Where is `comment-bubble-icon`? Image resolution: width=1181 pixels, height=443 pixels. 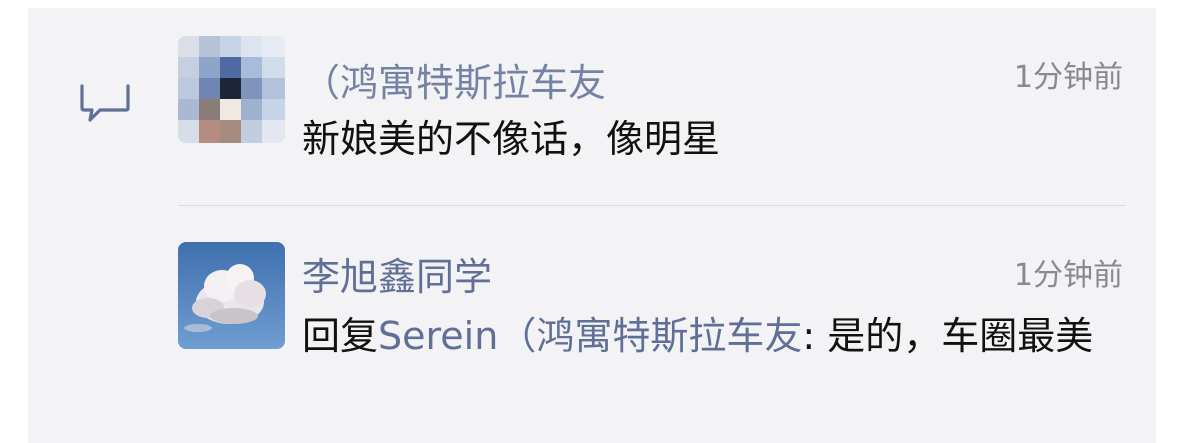
comment-bubble-icon is located at coordinates (105, 102).